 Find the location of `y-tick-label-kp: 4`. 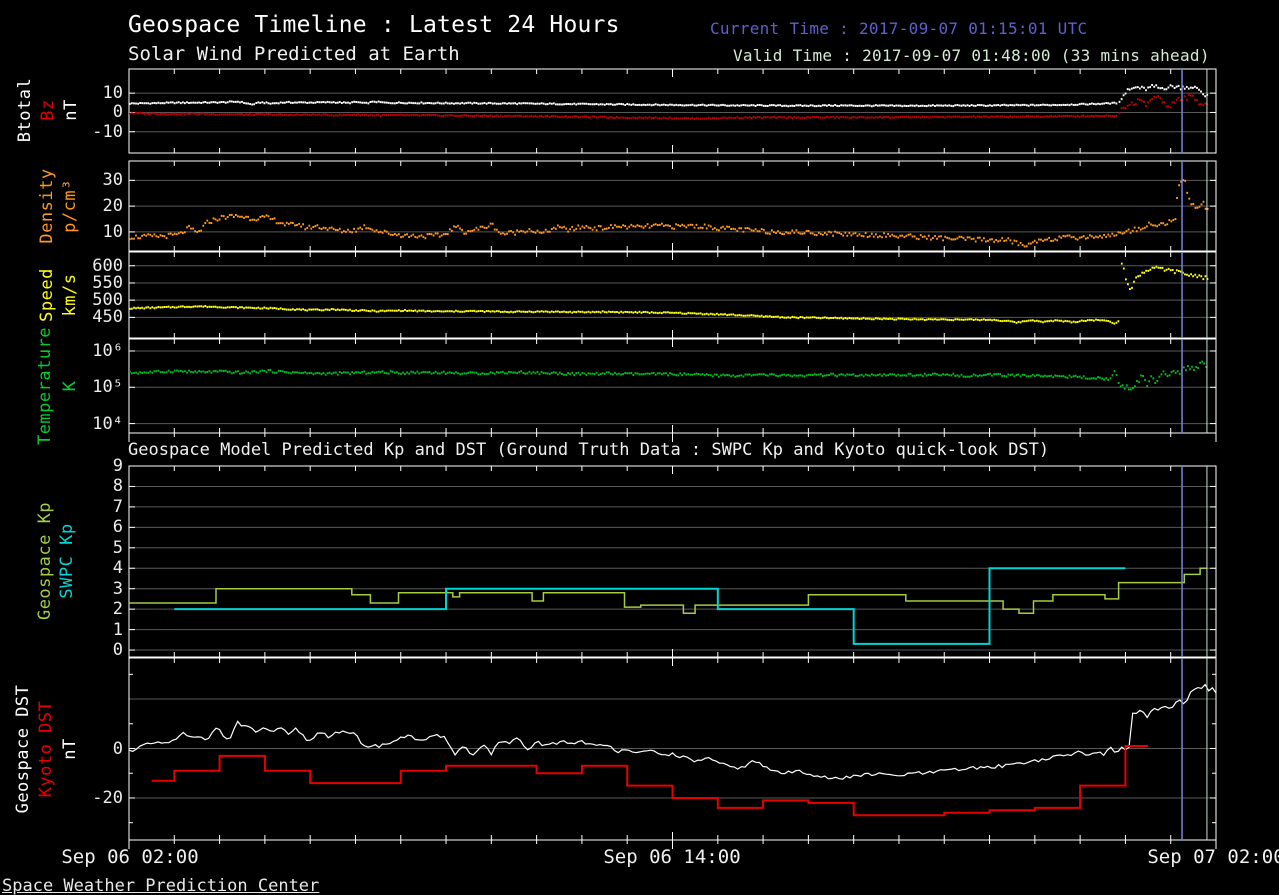

y-tick-label-kp: 4 is located at coordinates (117, 568).